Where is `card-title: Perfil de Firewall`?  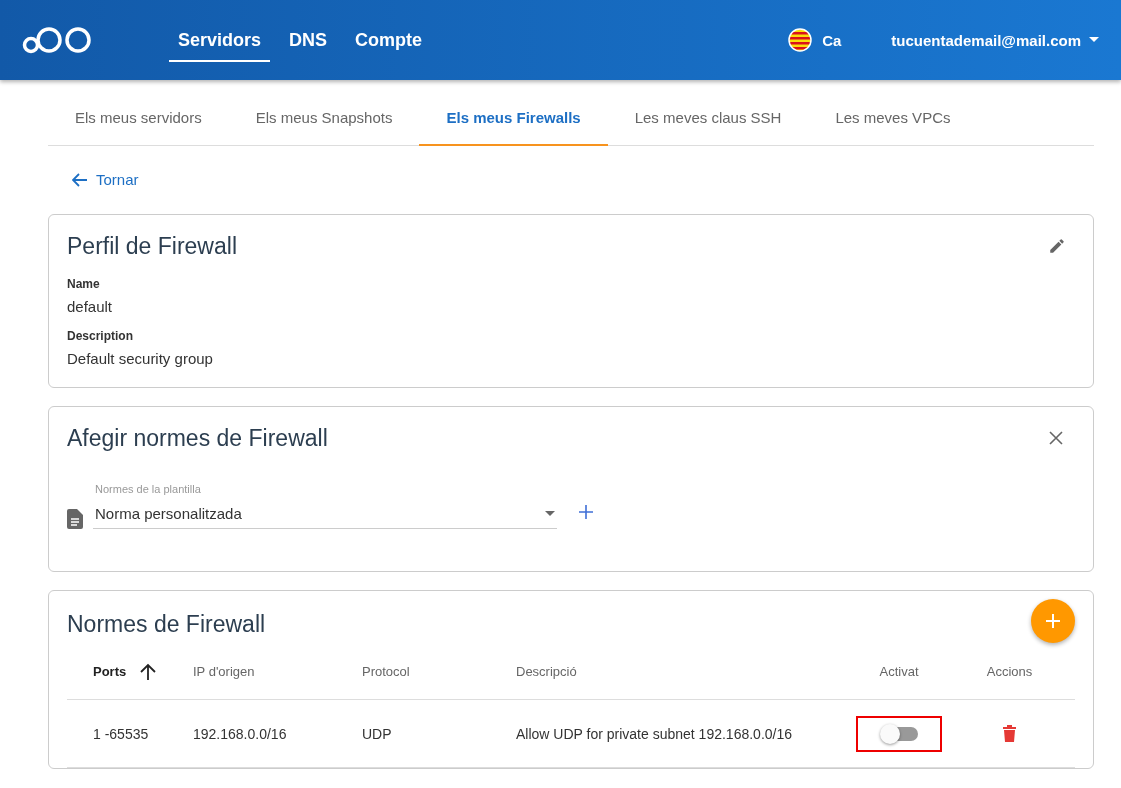 card-title: Perfil de Firewall is located at coordinates (152, 246).